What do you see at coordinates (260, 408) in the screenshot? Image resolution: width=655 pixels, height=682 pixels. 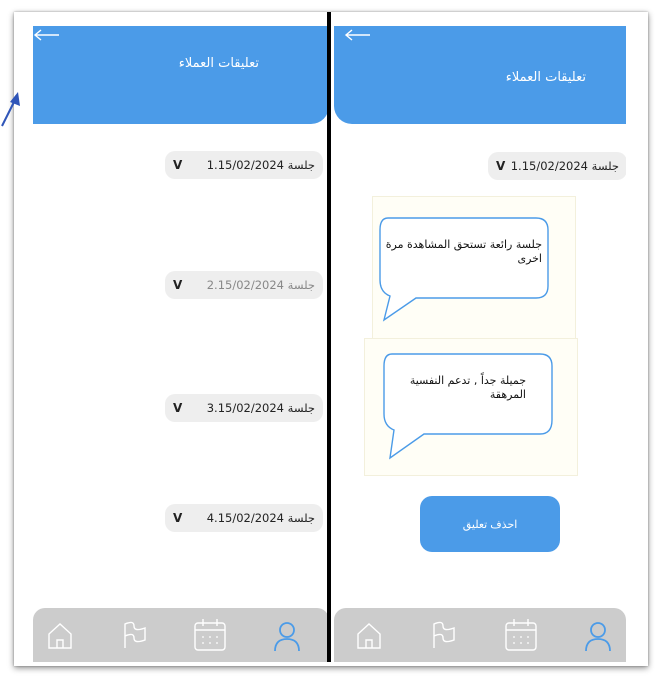 I see `session-label: 3.جلسة 15/02/2024` at bounding box center [260, 408].